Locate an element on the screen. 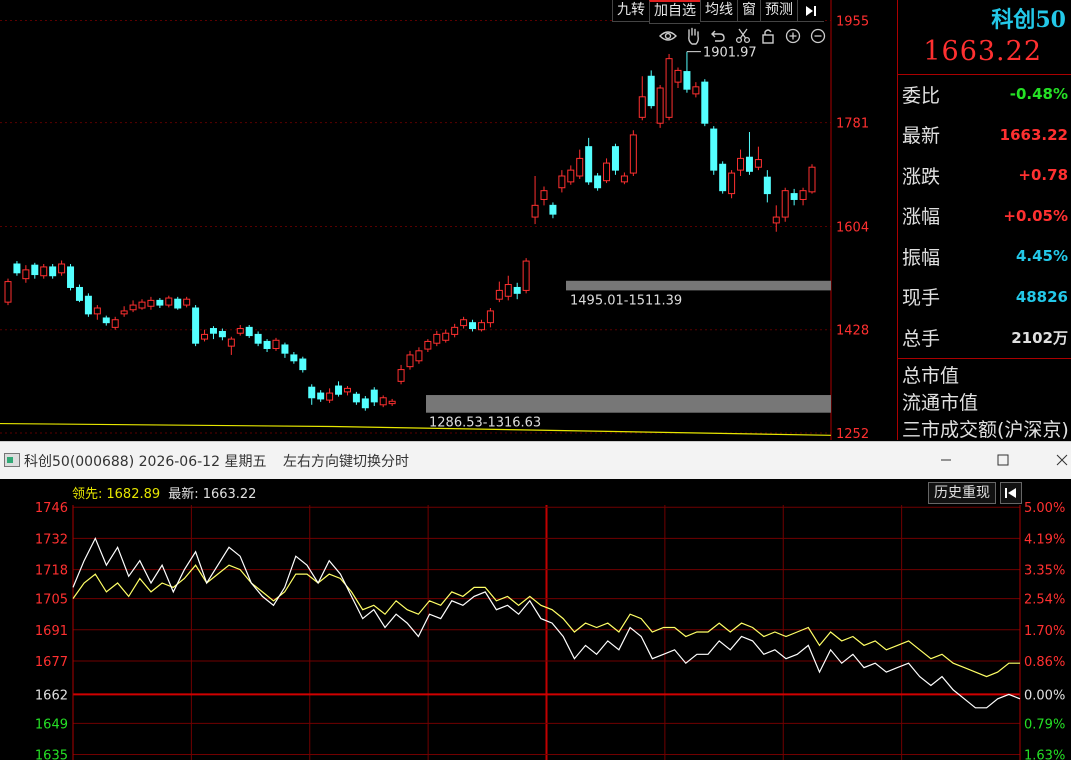  quote-row: 涨幅 +0.05% is located at coordinates (985, 216).